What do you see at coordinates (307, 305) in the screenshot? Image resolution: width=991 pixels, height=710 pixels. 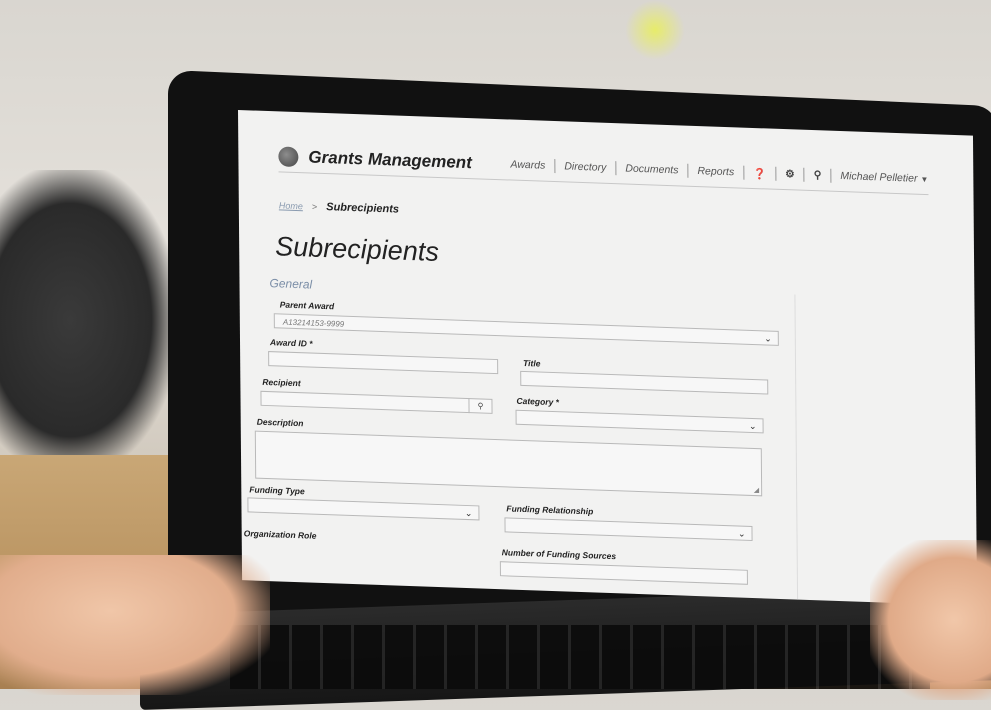 I see `parent-award-label: Parent Award` at bounding box center [307, 305].